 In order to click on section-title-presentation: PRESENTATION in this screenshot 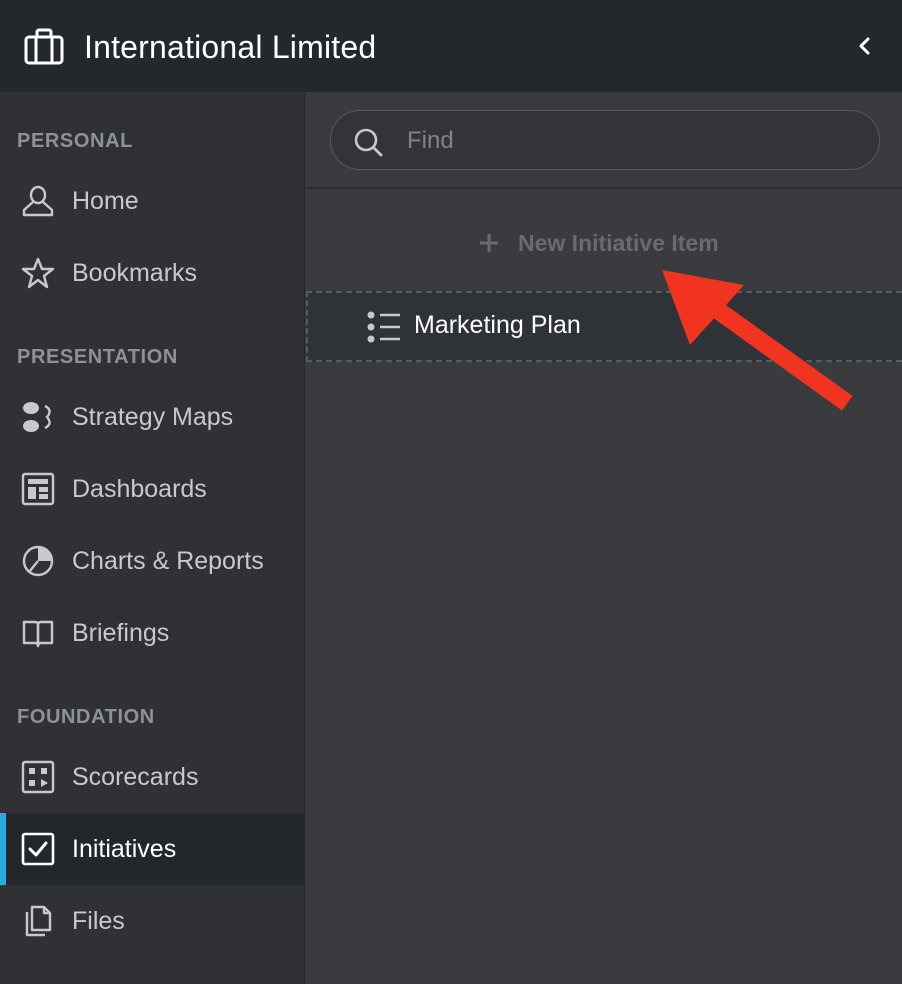, I will do `click(97, 357)`.